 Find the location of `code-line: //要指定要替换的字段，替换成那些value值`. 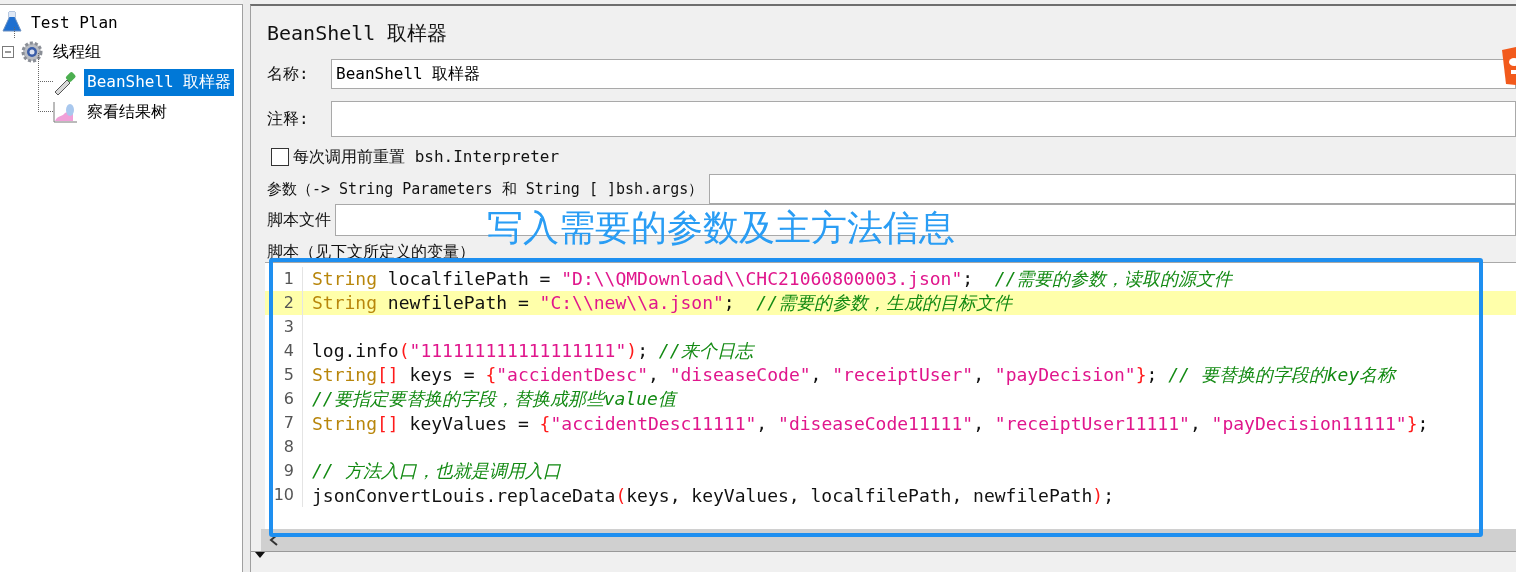

code-line: //要指定要替换的字段，替换成那些value值 is located at coordinates (493, 399).